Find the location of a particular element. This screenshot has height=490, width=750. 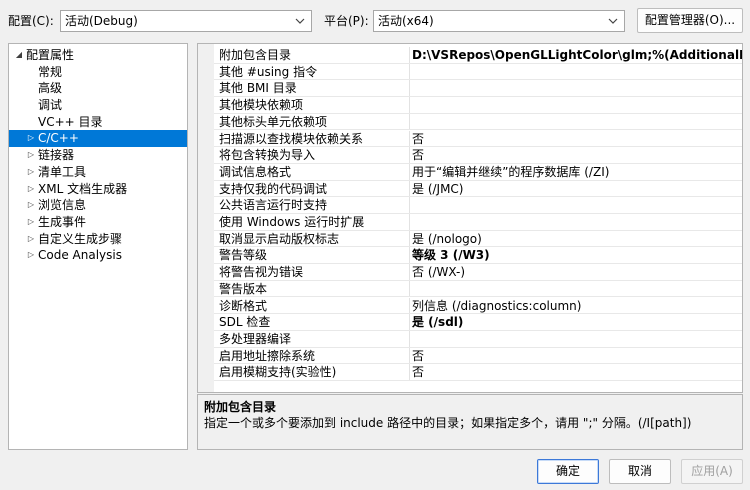

property-row: 其他 #using 指令 is located at coordinates (478, 72).